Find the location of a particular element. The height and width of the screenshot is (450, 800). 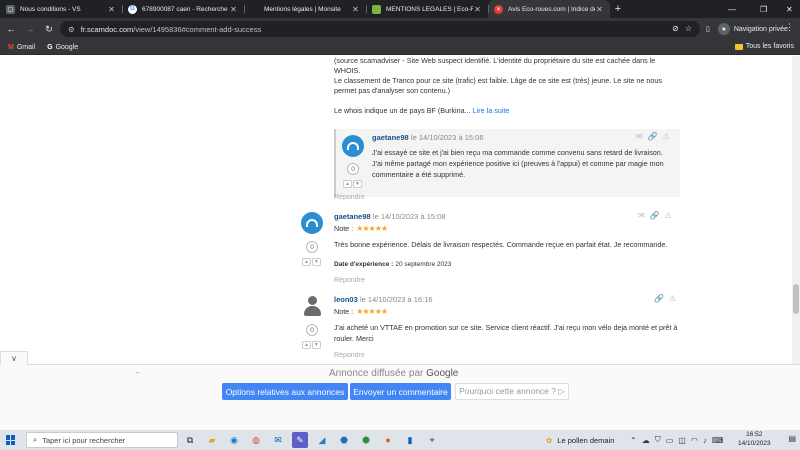

mail-app-icon: ✉ is located at coordinates (278, 440).